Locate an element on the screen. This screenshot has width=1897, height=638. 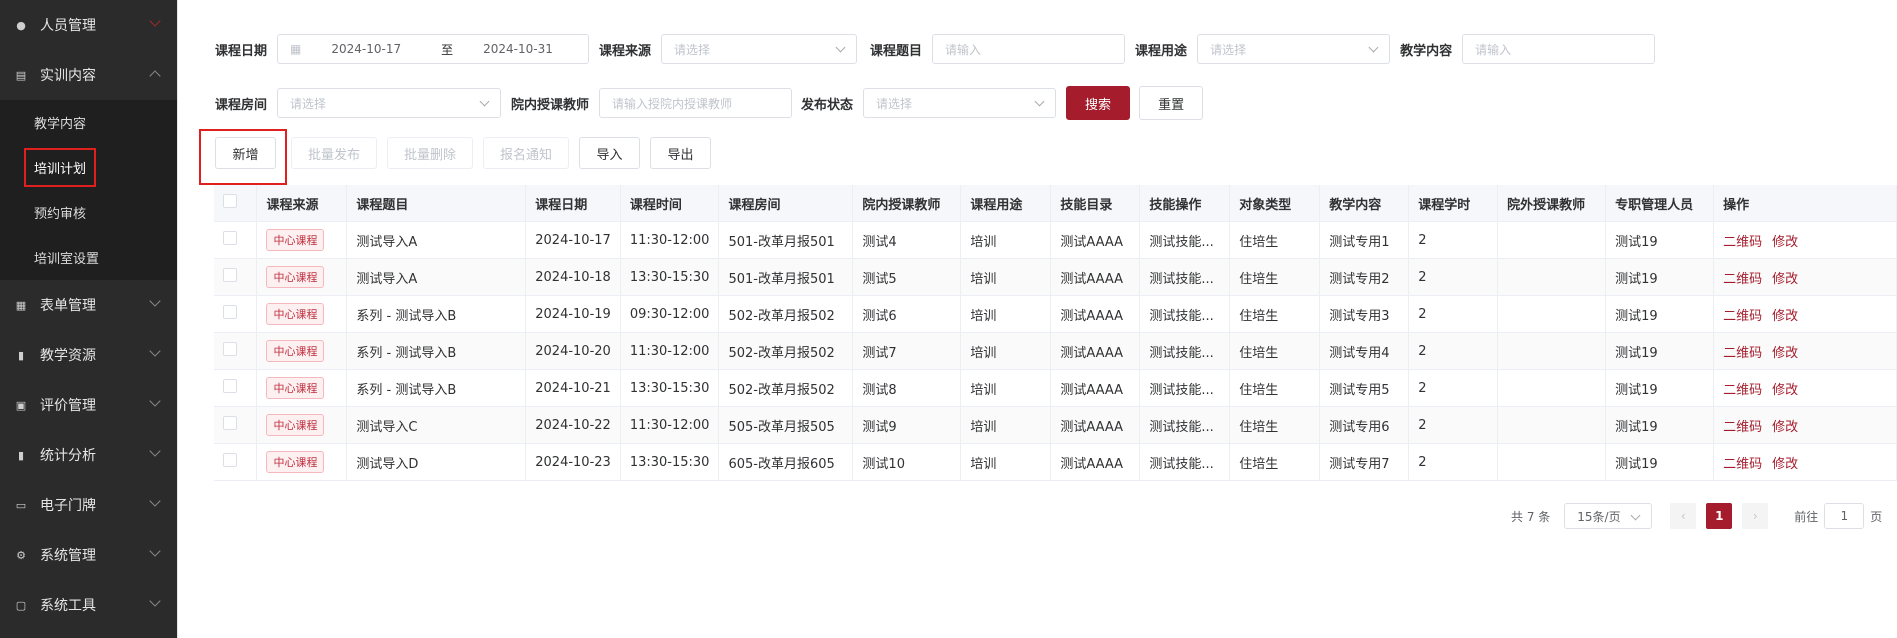
submenu-item-booking-review: 预约审核 is located at coordinates (88, 212).